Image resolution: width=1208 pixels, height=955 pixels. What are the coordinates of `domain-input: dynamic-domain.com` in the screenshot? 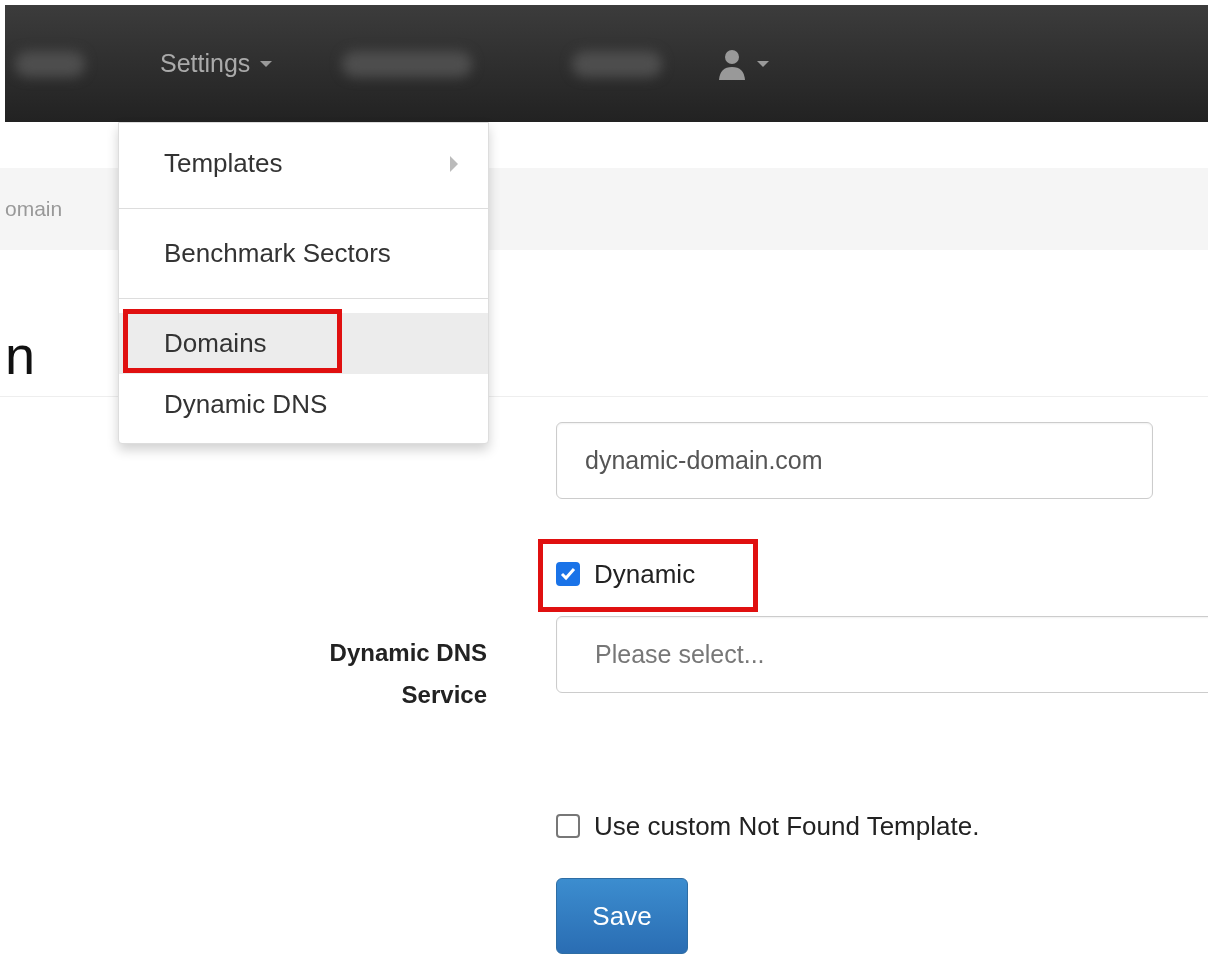 It's located at (854, 460).